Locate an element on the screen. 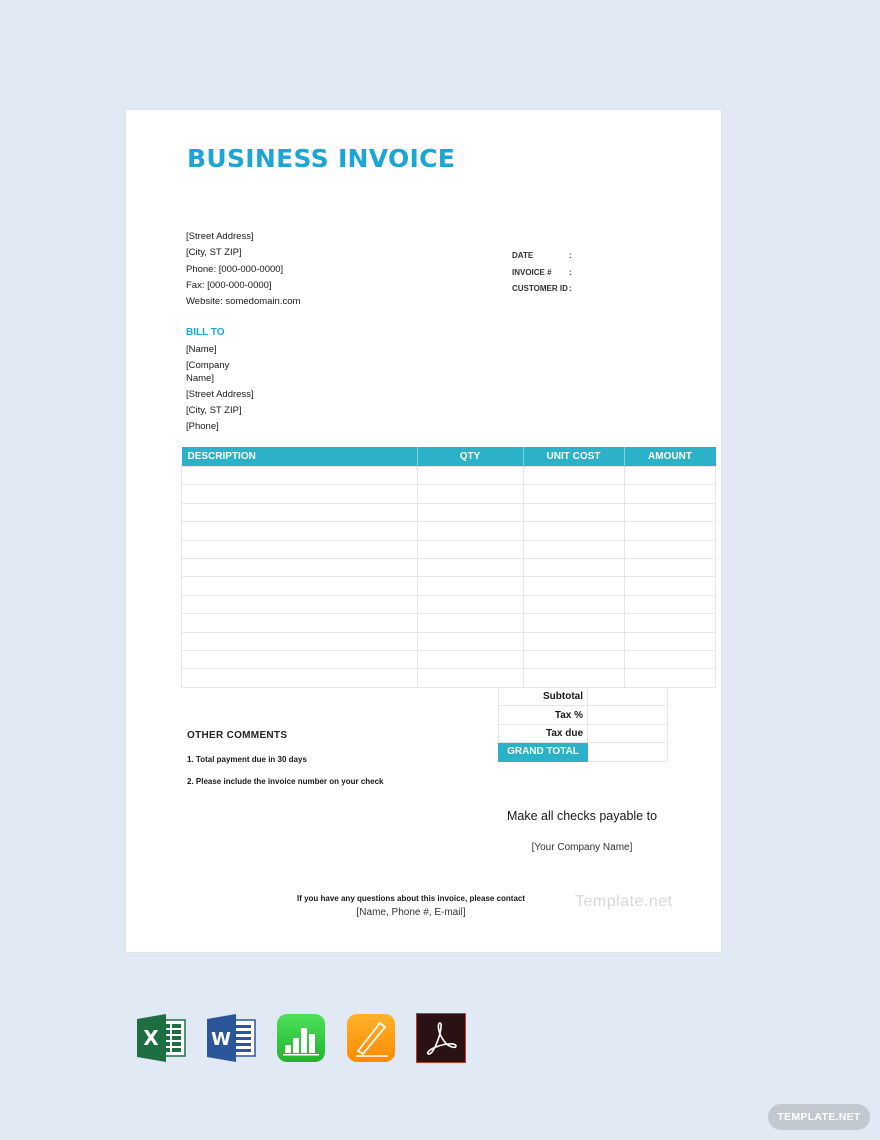 This screenshot has width=880, height=1140. excel-icon: X is located at coordinates (161, 1038).